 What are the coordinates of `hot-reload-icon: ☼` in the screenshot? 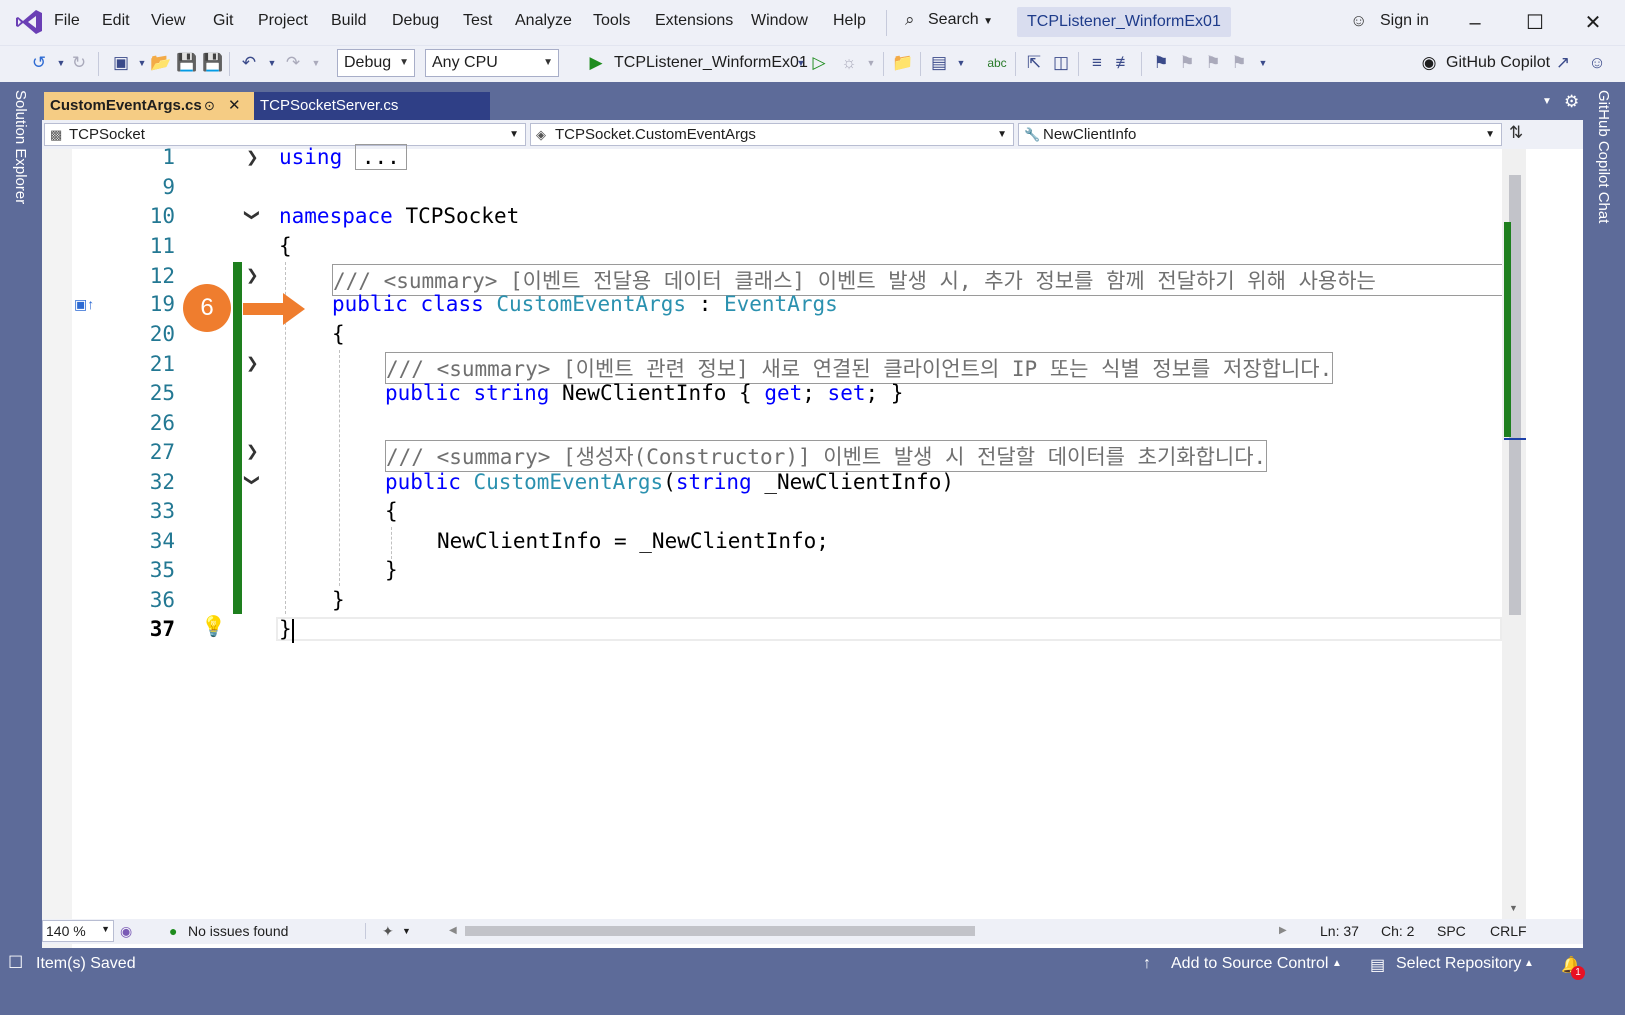 It's located at (849, 63).